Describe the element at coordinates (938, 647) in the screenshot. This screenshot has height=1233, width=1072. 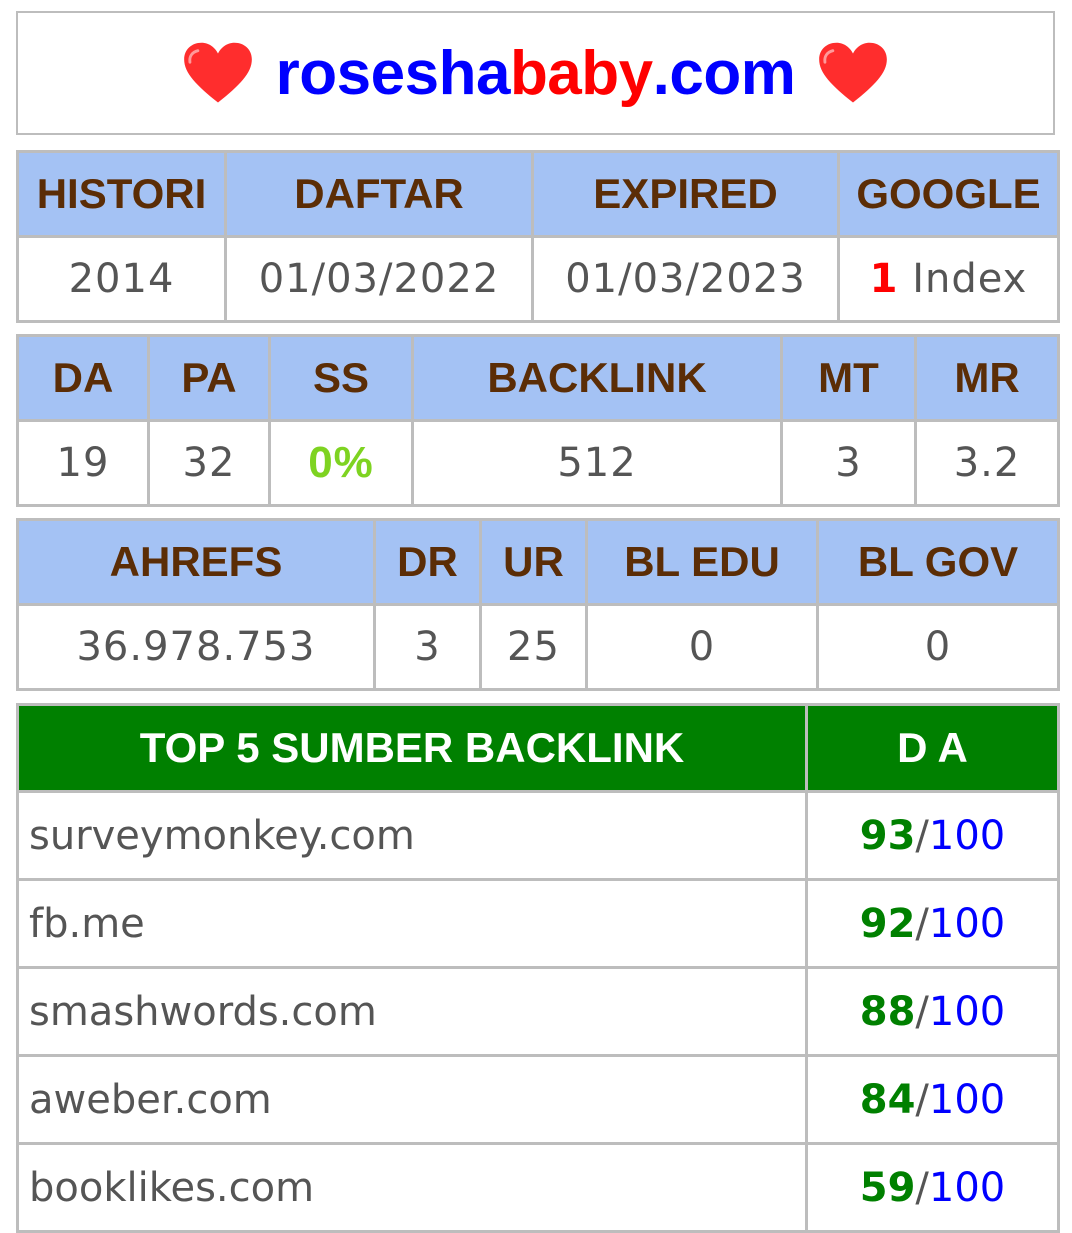
I see `bl-gov-value: 0` at that location.